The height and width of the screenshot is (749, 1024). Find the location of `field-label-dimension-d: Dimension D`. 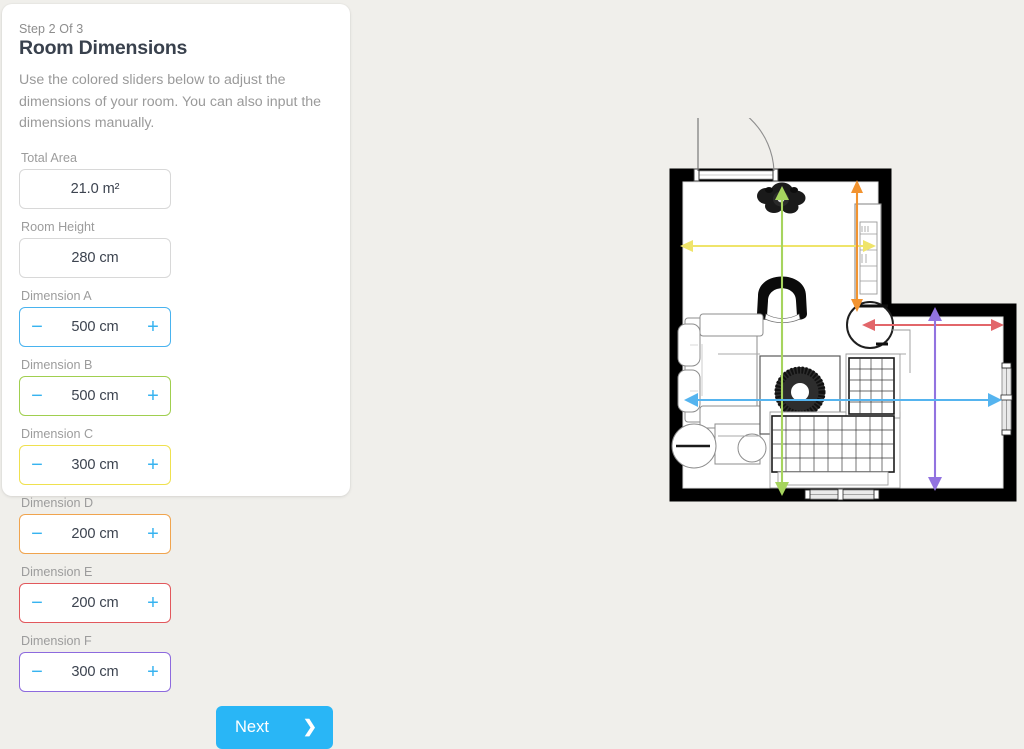

field-label-dimension-d: Dimension D is located at coordinates (57, 502).